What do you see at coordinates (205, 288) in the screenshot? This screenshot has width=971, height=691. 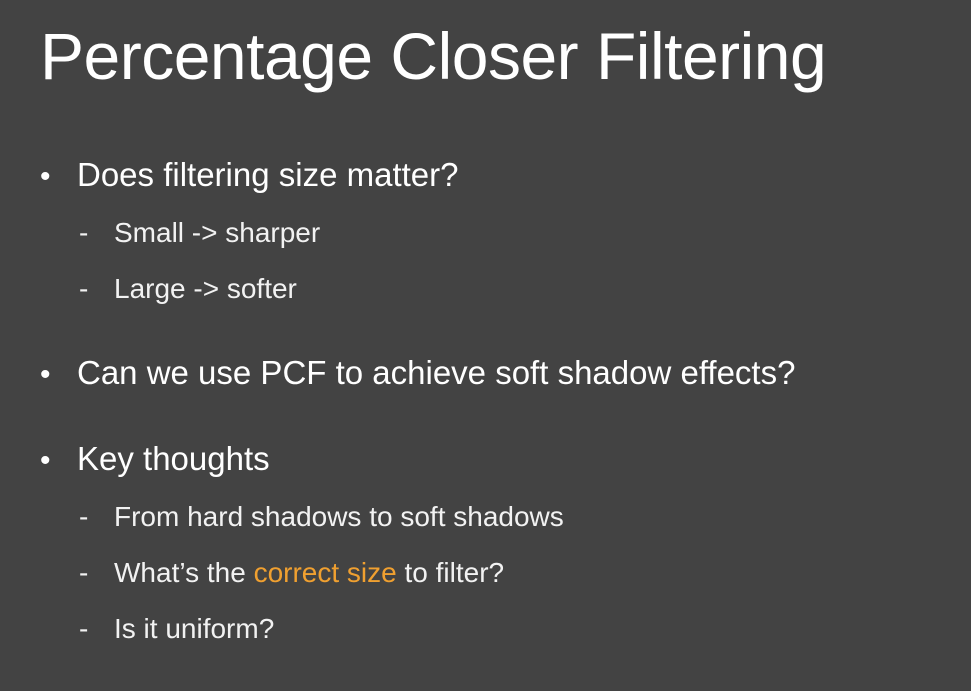 I see `sub-text: Large -> softer` at bounding box center [205, 288].